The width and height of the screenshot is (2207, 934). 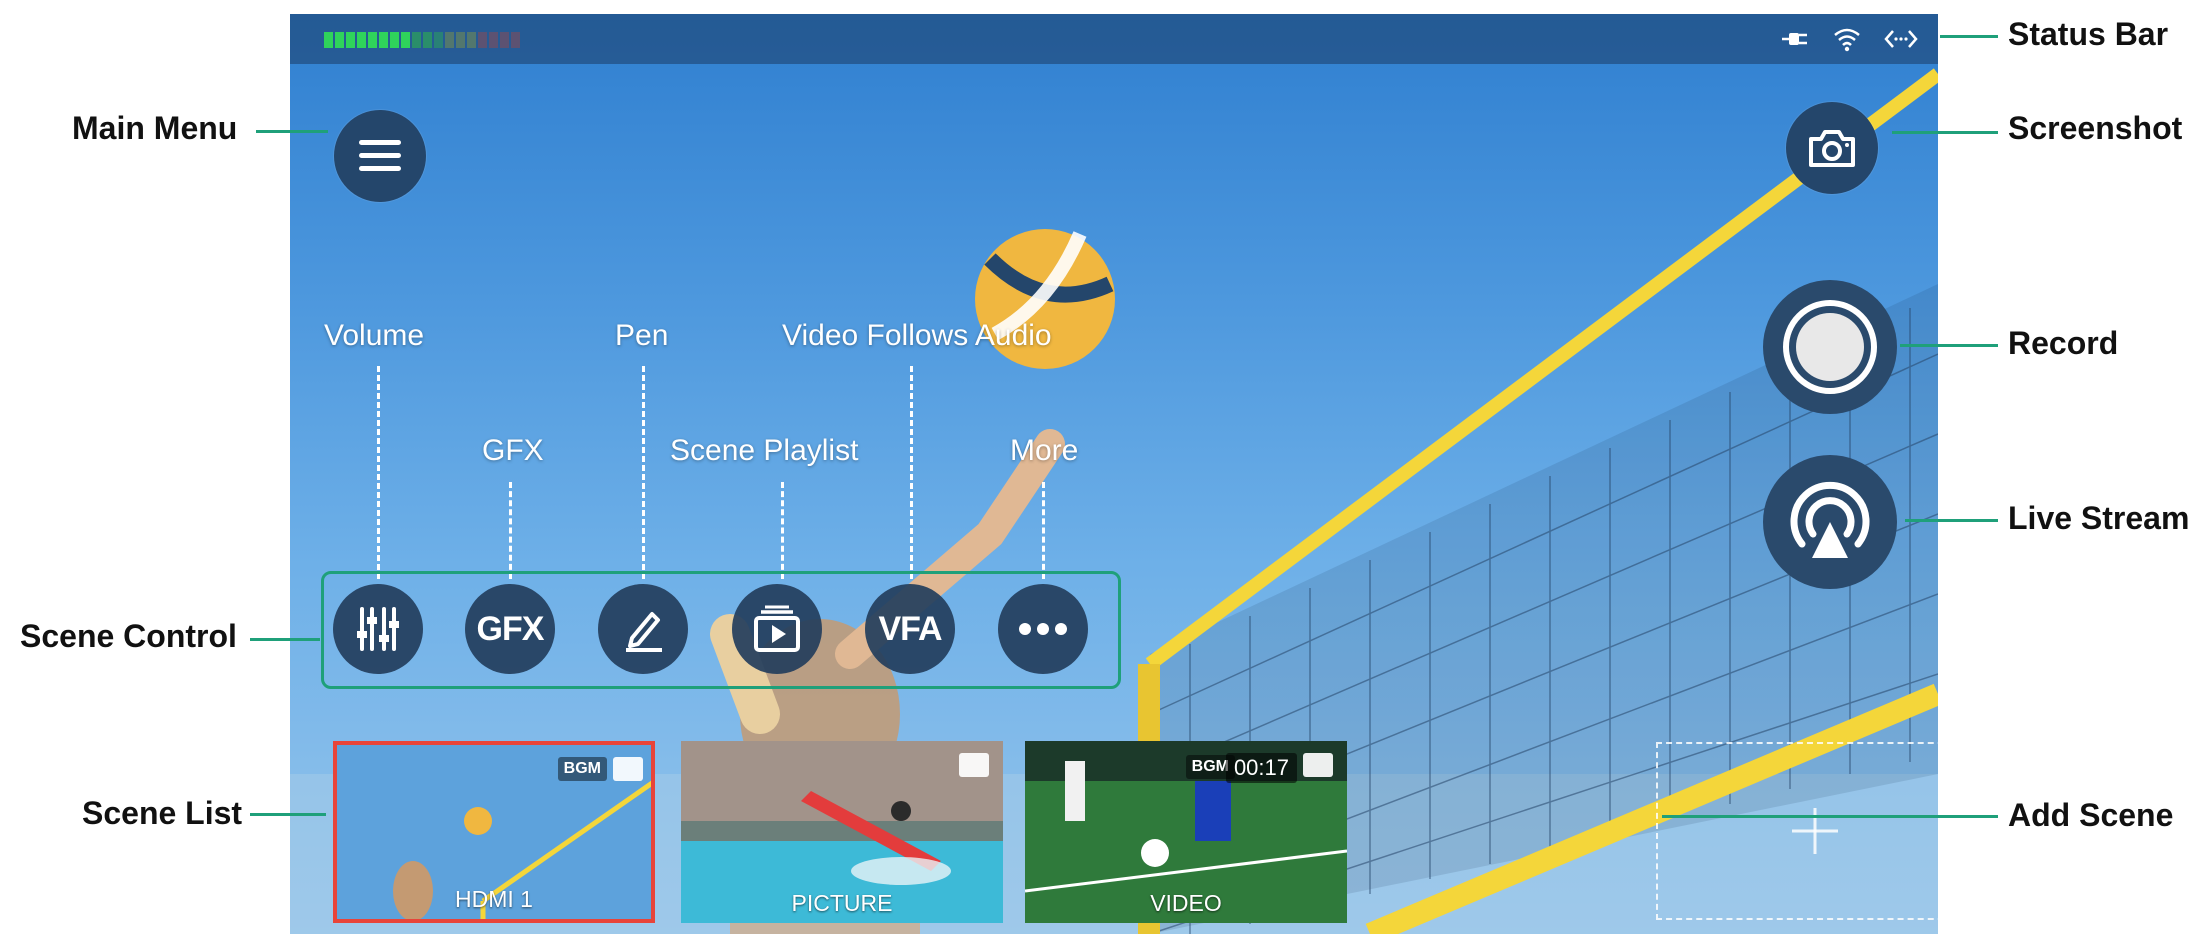 What do you see at coordinates (582, 769) in the screenshot?
I see `bgm-badge: BGM` at bounding box center [582, 769].